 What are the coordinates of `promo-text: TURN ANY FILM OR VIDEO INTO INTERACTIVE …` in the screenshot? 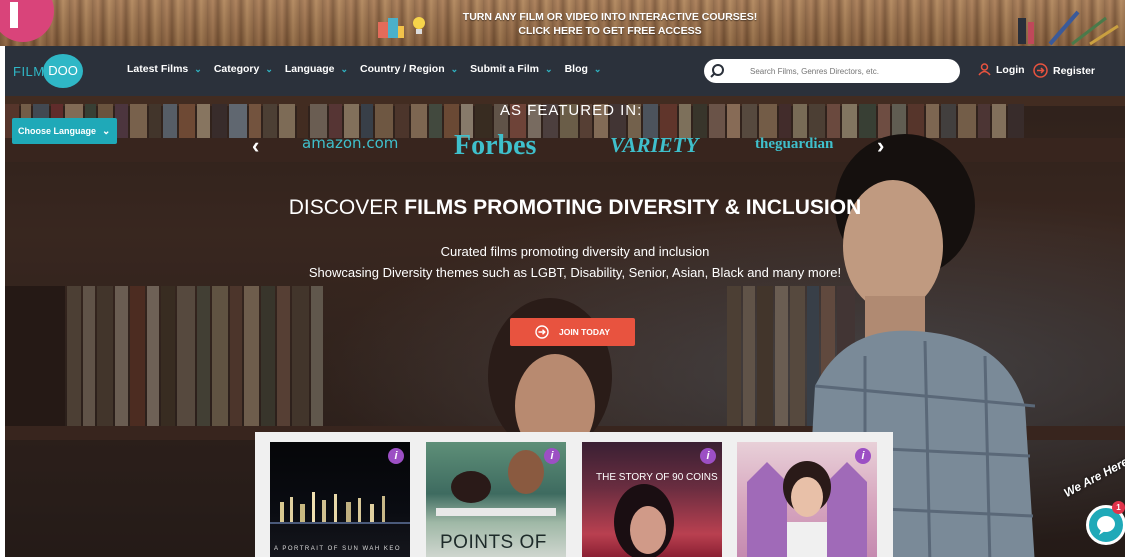 It's located at (610, 24).